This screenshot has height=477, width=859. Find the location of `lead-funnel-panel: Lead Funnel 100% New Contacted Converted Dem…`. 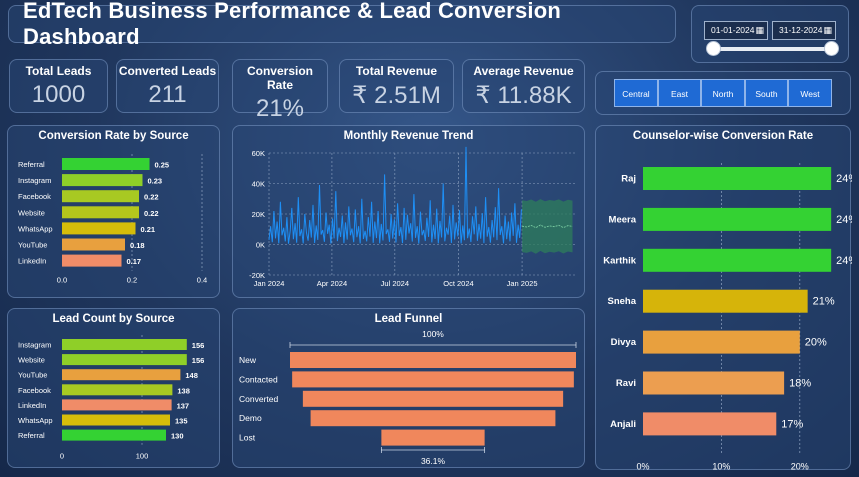

lead-funnel-panel: Lead Funnel 100% New Contacted Converted Dem… is located at coordinates (408, 388).